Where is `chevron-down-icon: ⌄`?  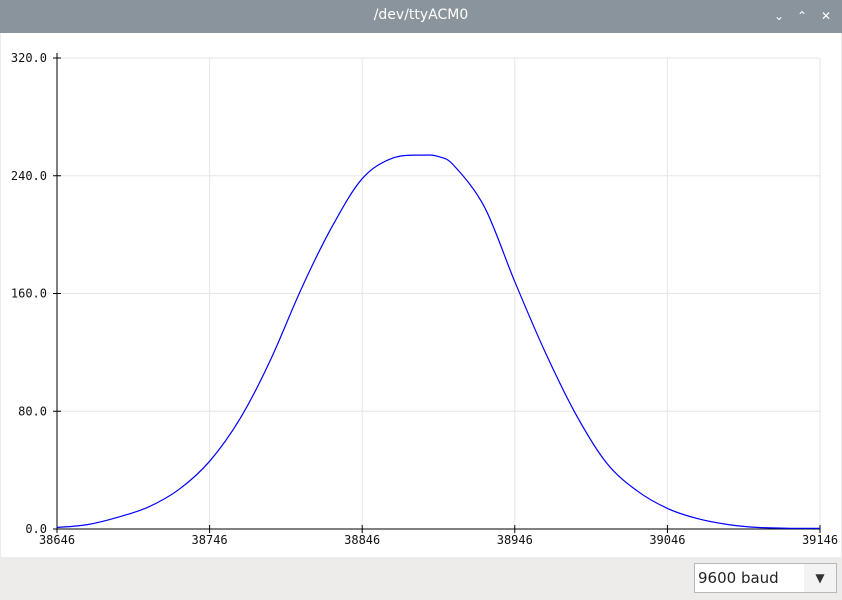
chevron-down-icon: ⌄ is located at coordinates (779, 16).